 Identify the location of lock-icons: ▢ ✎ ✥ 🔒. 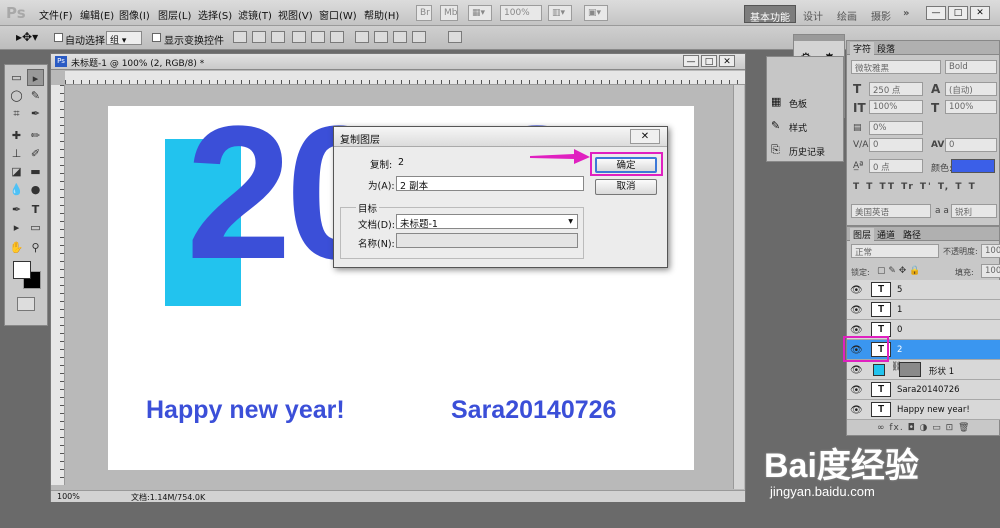
(898, 271).